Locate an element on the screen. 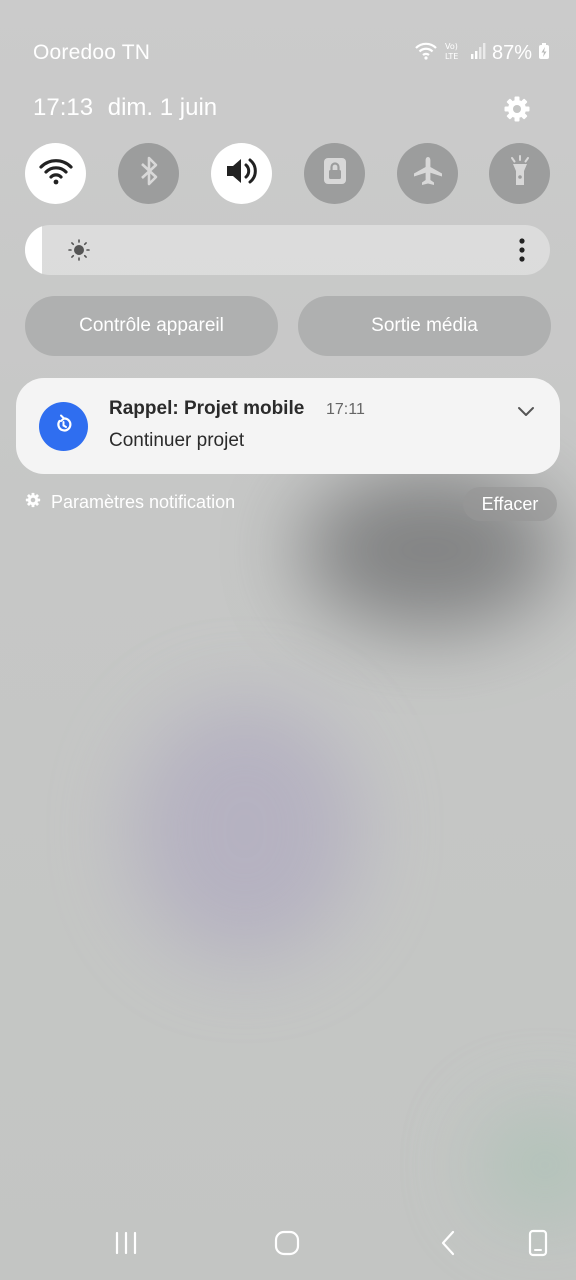  notification-settings-label: Paramètres notification is located at coordinates (143, 502).